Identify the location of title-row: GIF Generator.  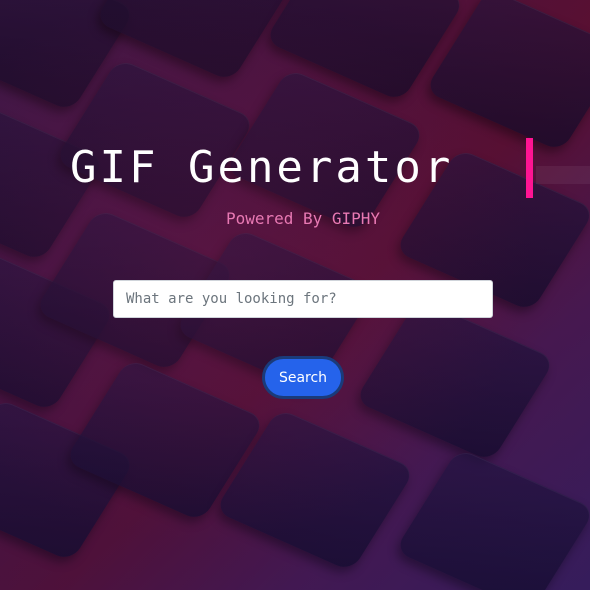
(295, 170).